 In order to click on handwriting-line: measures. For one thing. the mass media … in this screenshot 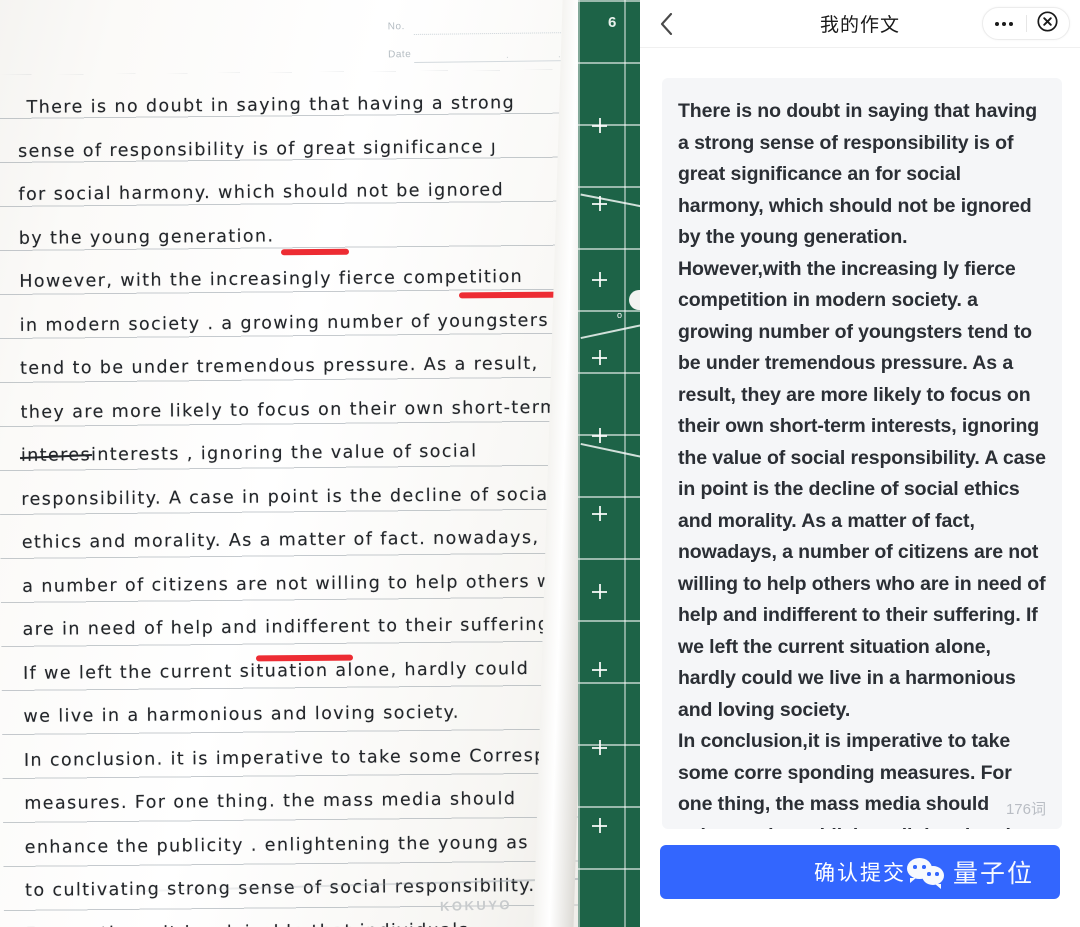, I will do `click(270, 801)`.